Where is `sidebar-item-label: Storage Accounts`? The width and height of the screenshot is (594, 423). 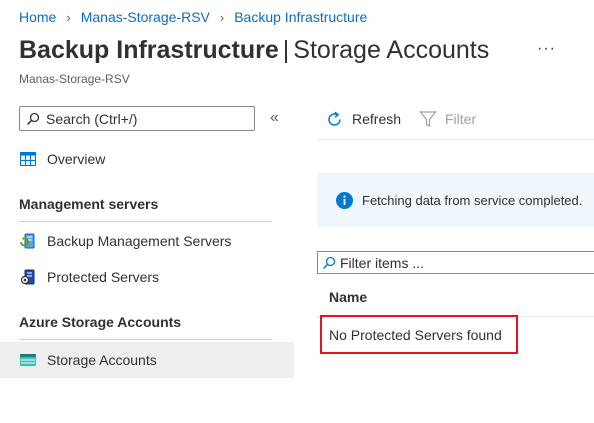 sidebar-item-label: Storage Accounts is located at coordinates (102, 360).